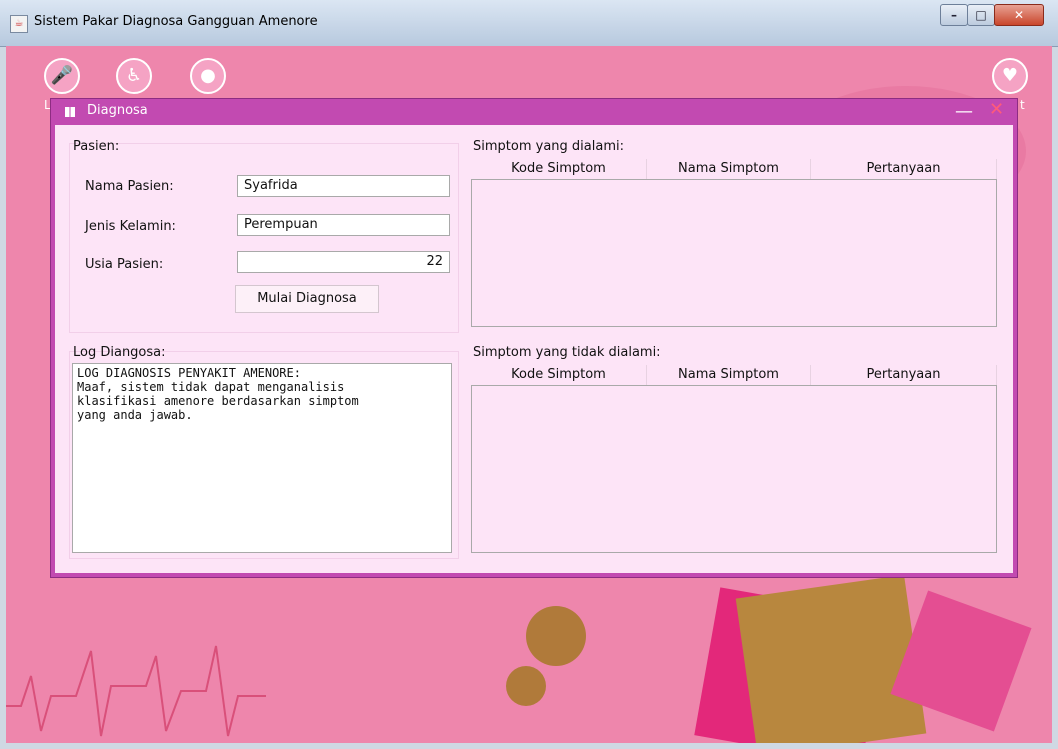 Image resolution: width=1058 pixels, height=749 pixels. I want to click on patient-gender-label: Jenis Kelamin:, so click(130, 226).